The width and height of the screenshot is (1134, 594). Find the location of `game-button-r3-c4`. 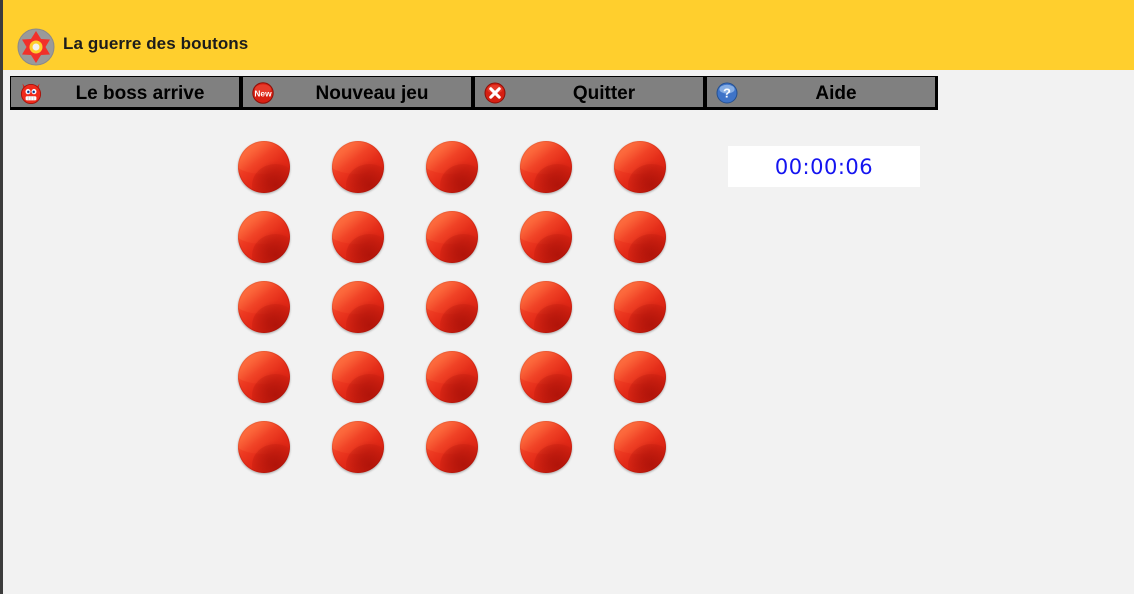

game-button-r3-c4 is located at coordinates (640, 377).